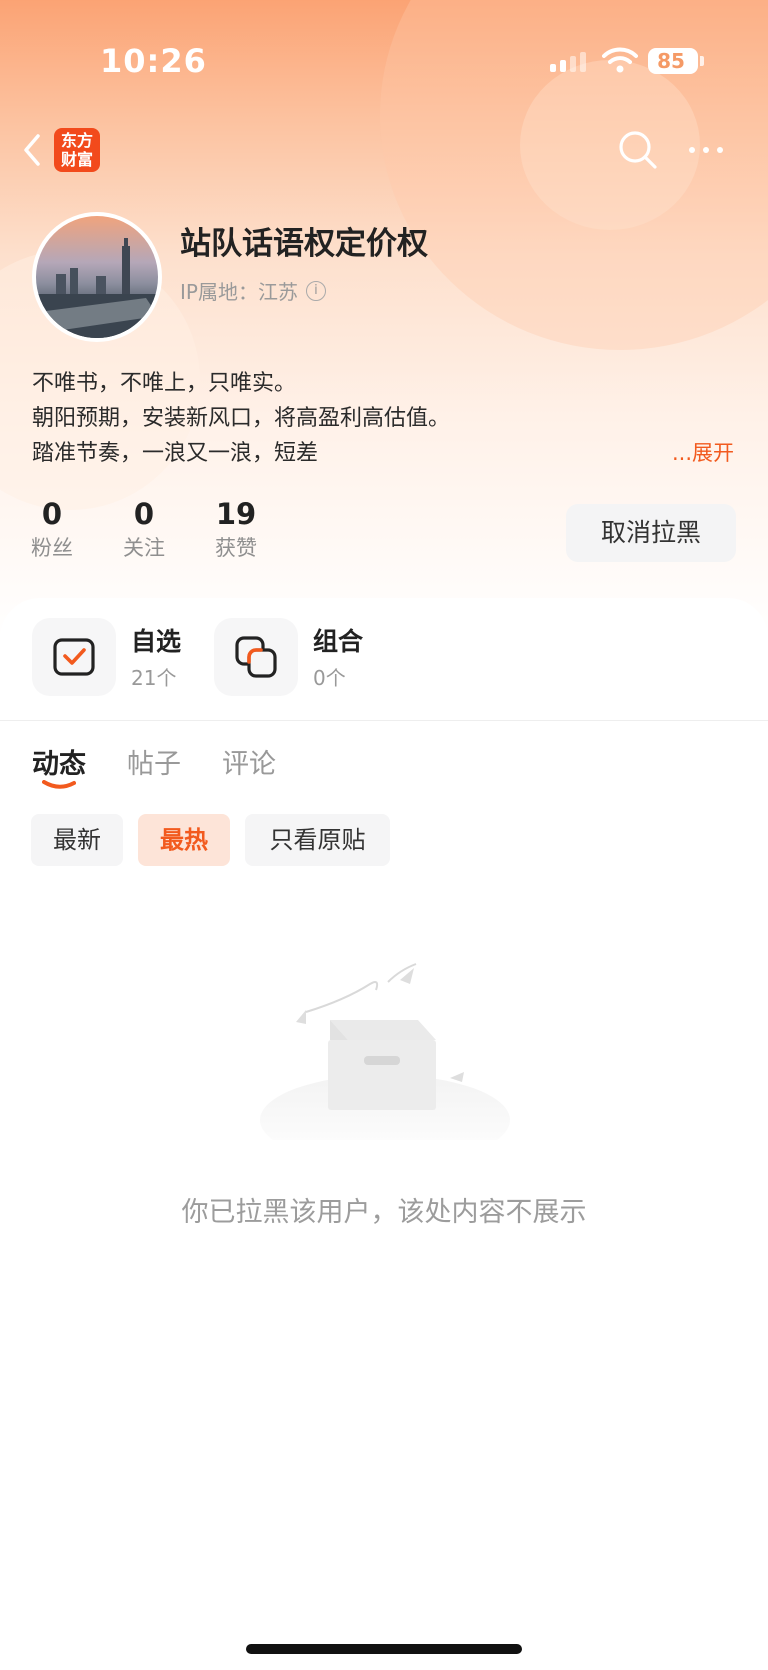  Describe the element at coordinates (706, 150) in the screenshot. I see `more-options-icon` at that location.